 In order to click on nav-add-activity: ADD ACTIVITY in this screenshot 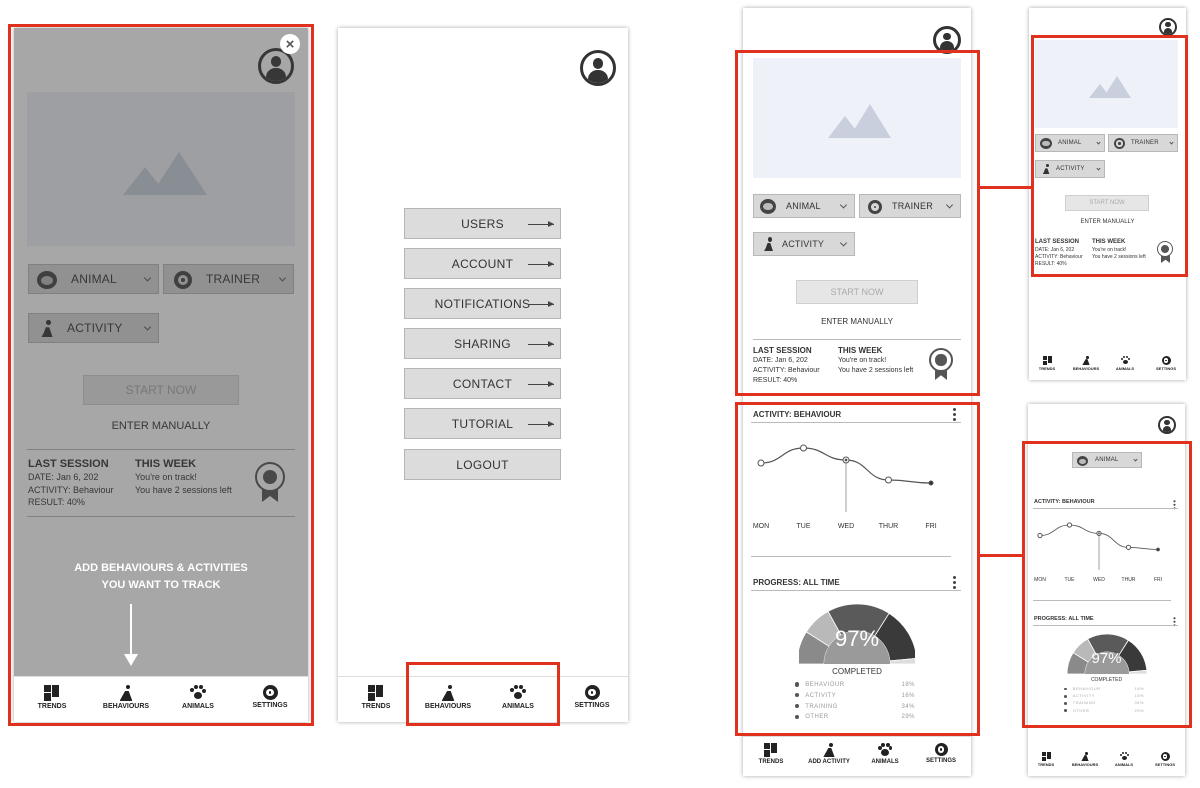, I will do `click(829, 754)`.